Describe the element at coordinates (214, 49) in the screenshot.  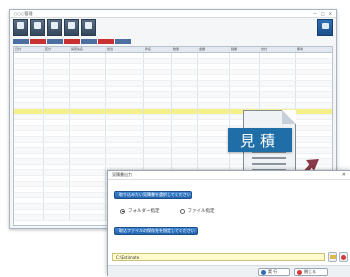
I see `column-header: 金額` at that location.